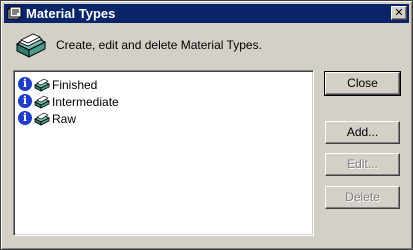 Image resolution: width=413 pixels, height=250 pixels. What do you see at coordinates (362, 83) in the screenshot?
I see `close-button: Close` at bounding box center [362, 83].